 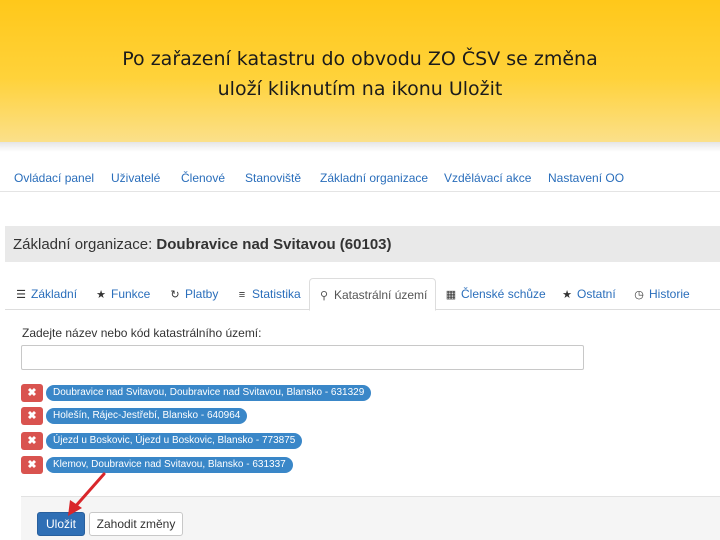 What do you see at coordinates (586, 178) in the screenshot?
I see `nav-item-settings: Nastavení OO` at bounding box center [586, 178].